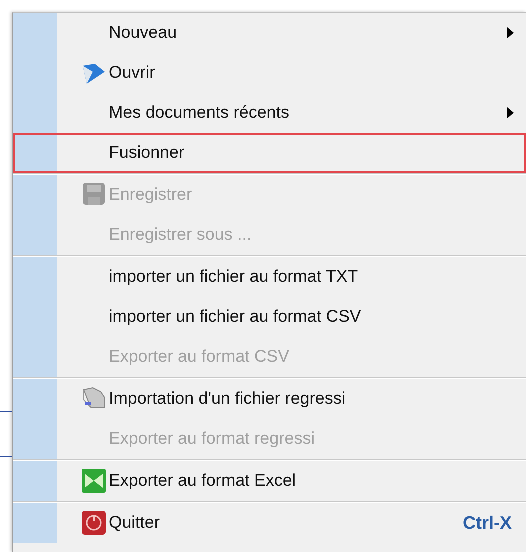 The image size is (526, 552). I want to click on menu-item: Fusionner, so click(269, 153).